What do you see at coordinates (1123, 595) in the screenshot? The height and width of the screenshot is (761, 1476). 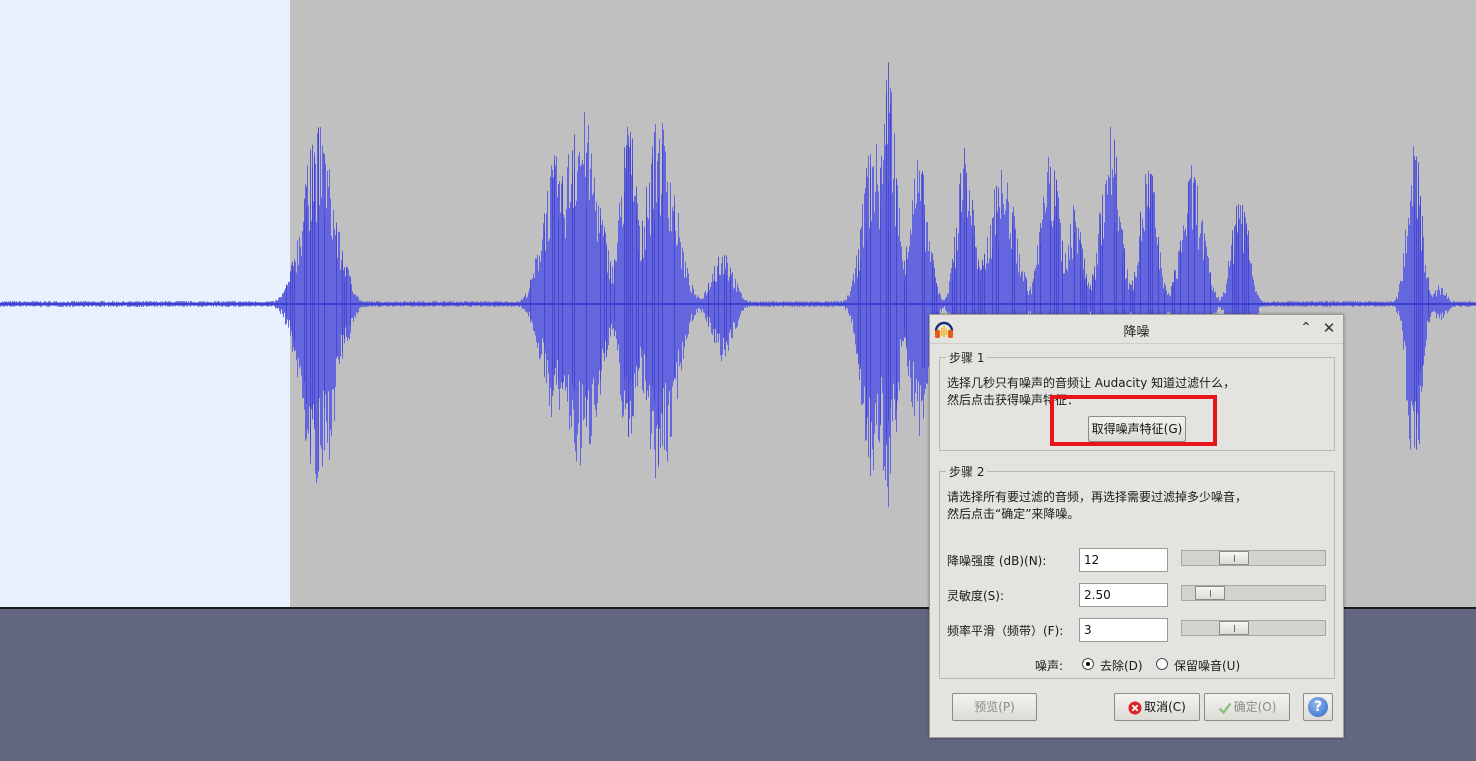 I see `sensitivity-input` at bounding box center [1123, 595].